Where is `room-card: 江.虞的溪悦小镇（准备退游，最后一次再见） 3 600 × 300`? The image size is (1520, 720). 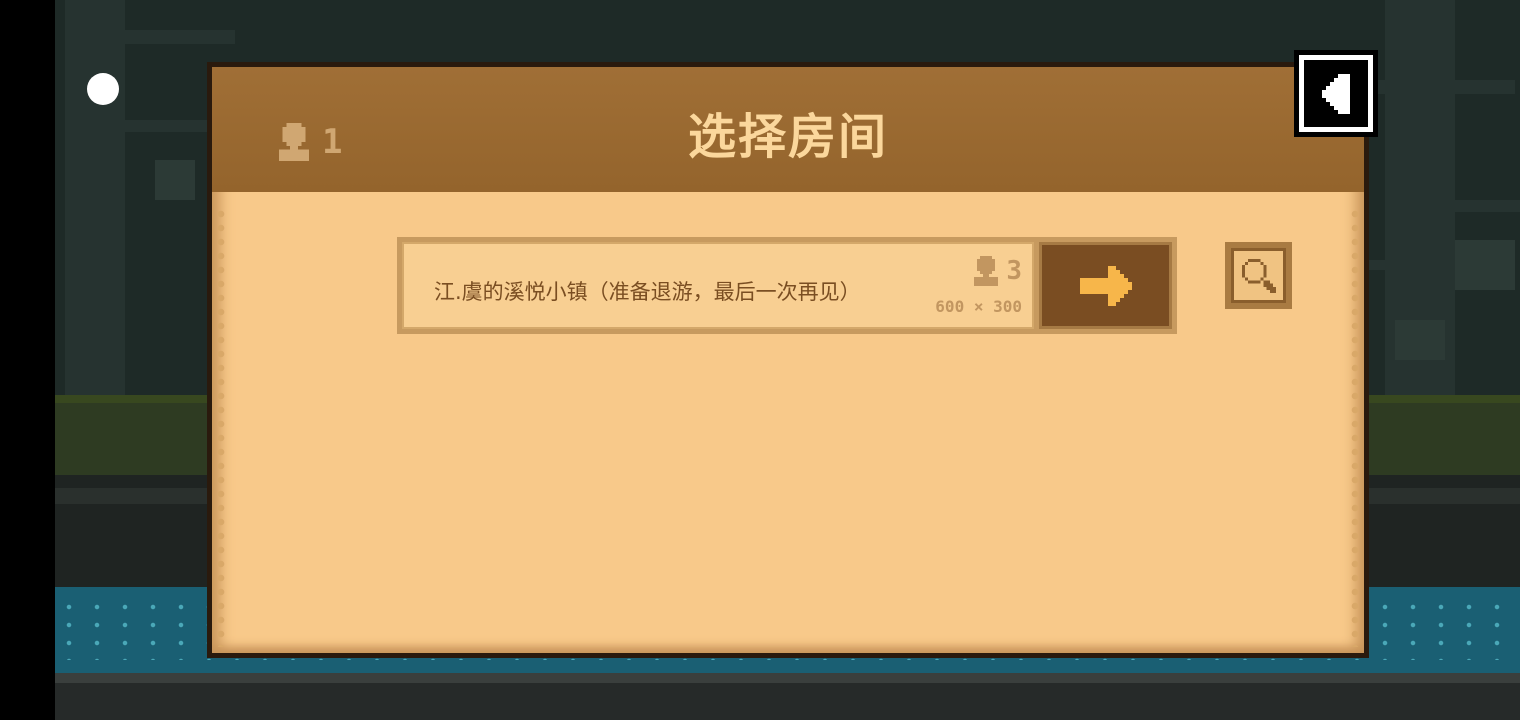 room-card: 江.虞的溪悦小镇（准备退游，最后一次再见） 3 600 × 300 is located at coordinates (718, 285).